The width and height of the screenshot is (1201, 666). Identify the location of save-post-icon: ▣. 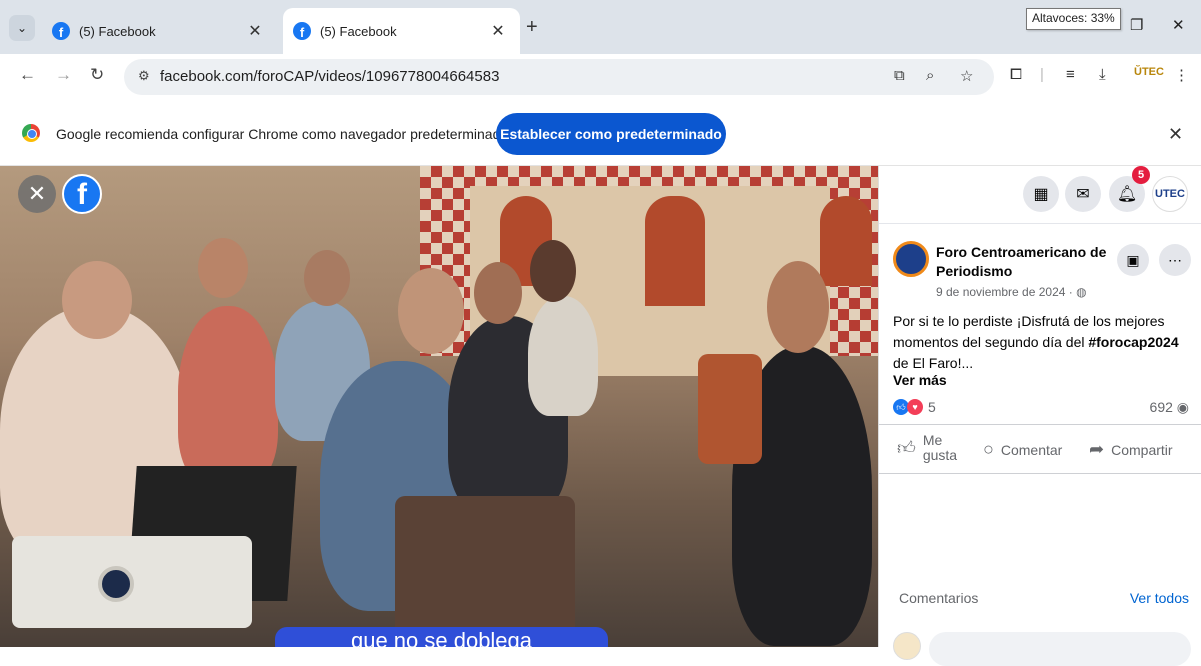
(1133, 260).